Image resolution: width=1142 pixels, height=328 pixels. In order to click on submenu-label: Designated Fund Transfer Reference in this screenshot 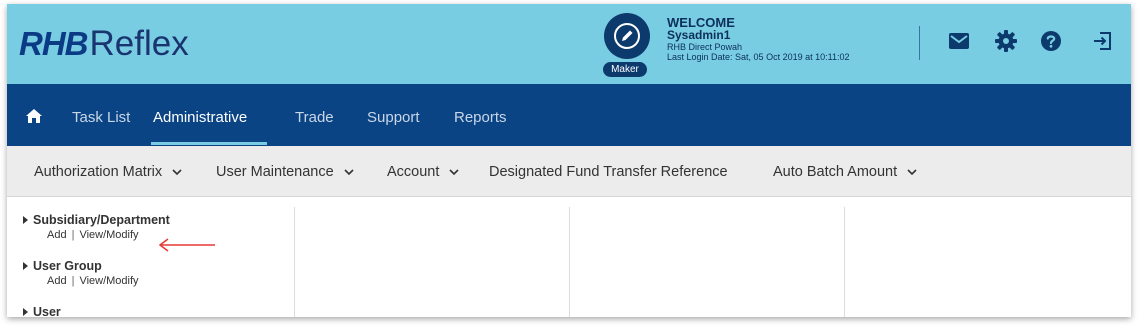, I will do `click(608, 172)`.